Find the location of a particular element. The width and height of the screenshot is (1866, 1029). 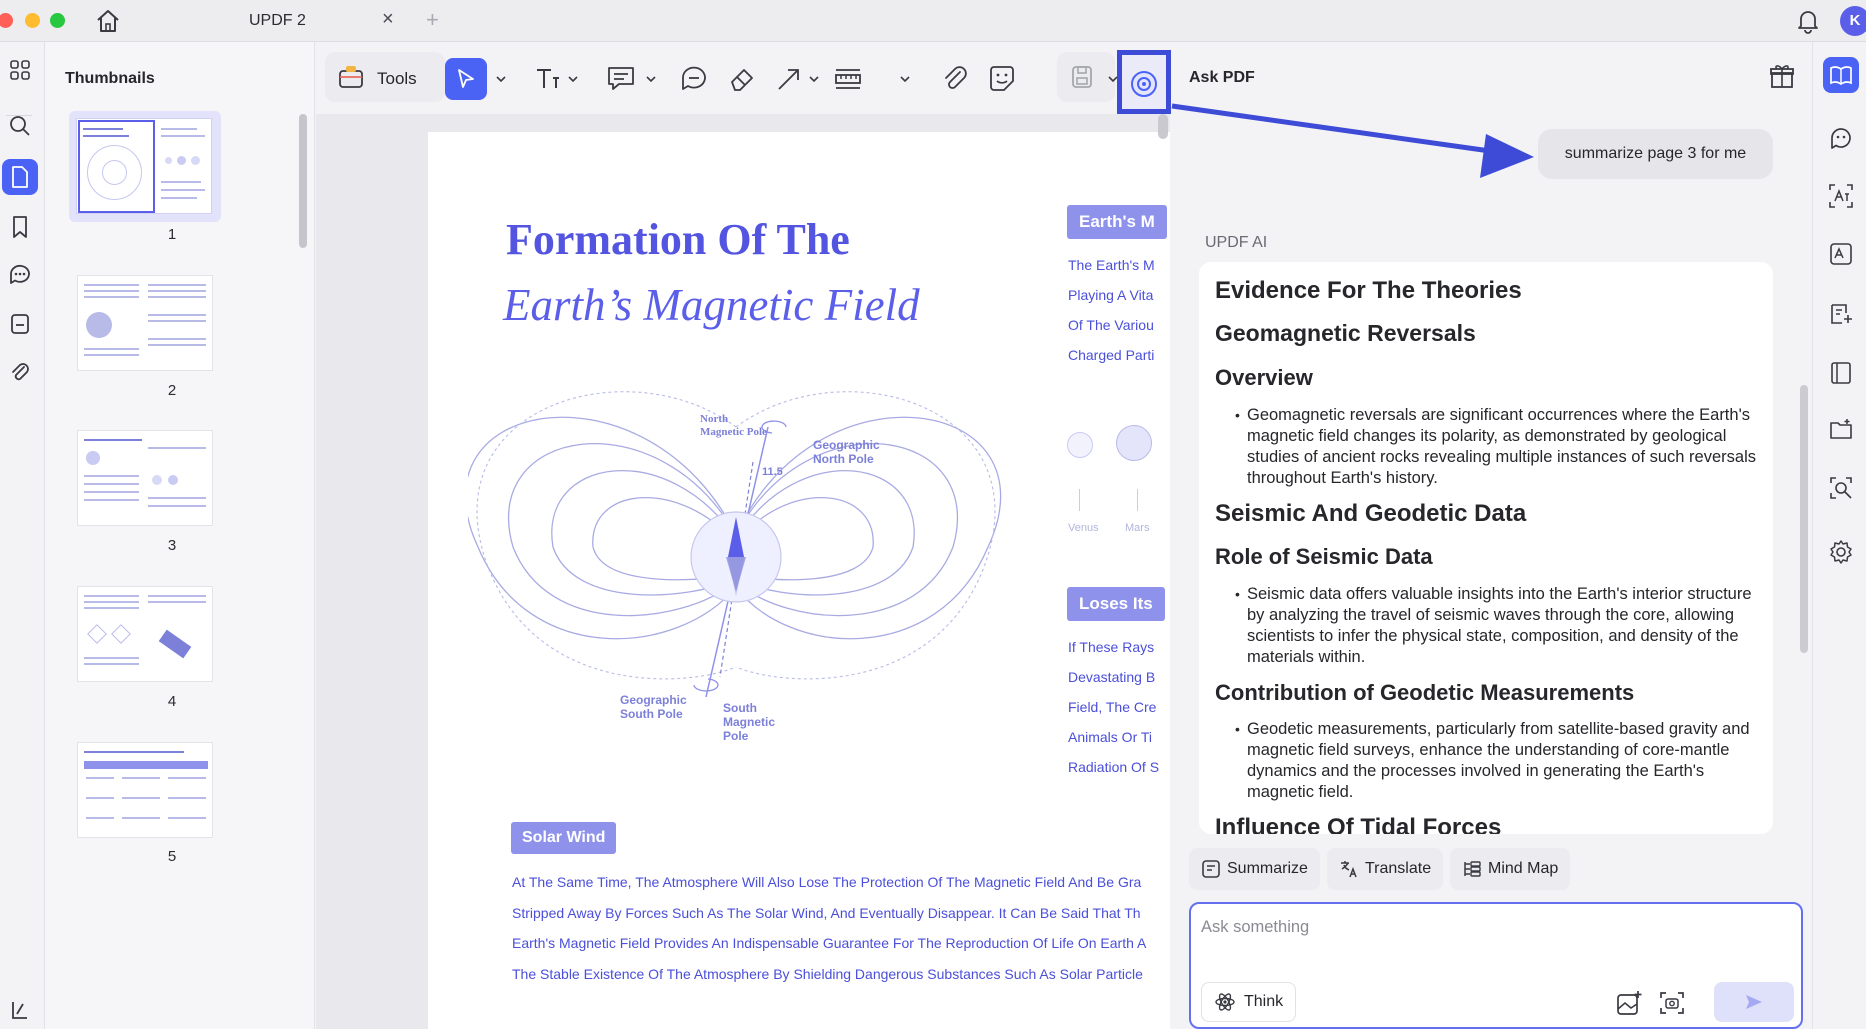

bell-icon is located at coordinates (1808, 21).